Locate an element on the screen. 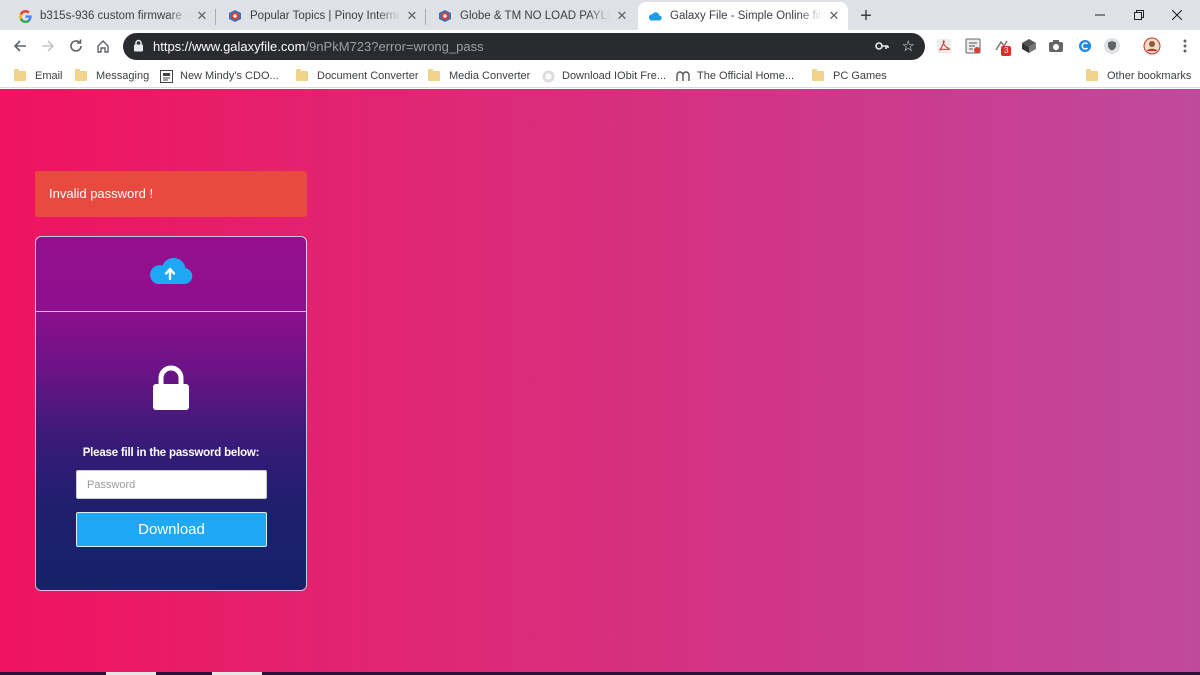 The height and width of the screenshot is (675, 1200). bookmark-pc-games: PC Games is located at coordinates (849, 76).